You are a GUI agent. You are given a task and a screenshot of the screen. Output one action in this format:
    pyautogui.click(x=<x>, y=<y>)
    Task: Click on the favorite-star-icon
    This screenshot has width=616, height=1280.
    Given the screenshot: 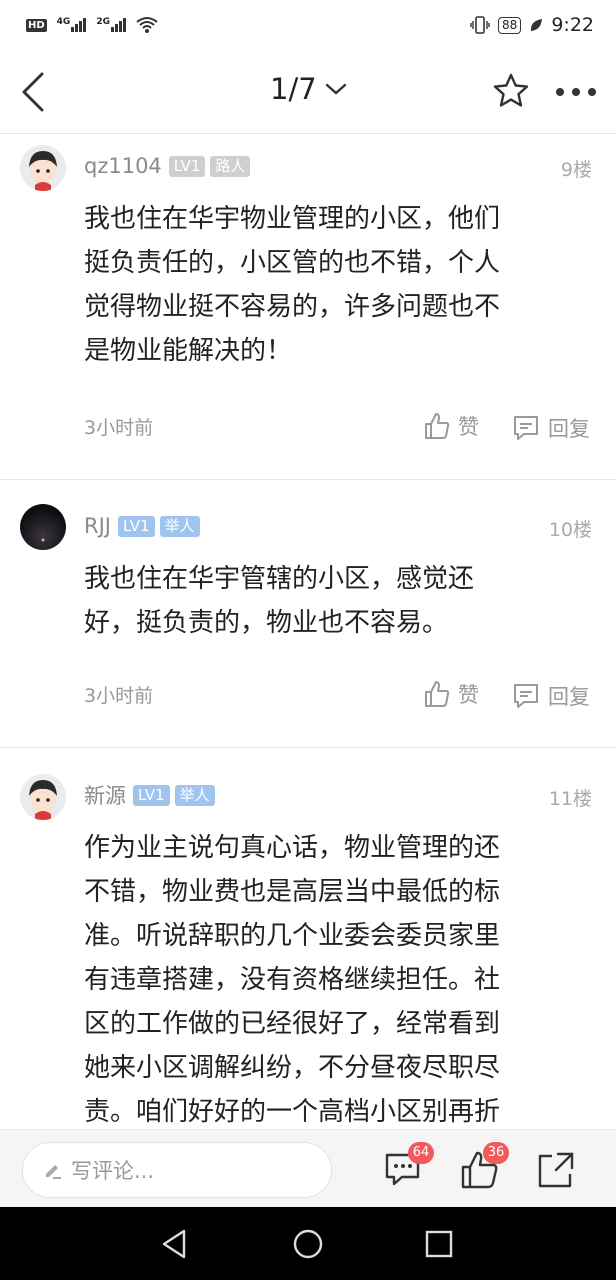 What is the action you would take?
    pyautogui.click(x=511, y=91)
    